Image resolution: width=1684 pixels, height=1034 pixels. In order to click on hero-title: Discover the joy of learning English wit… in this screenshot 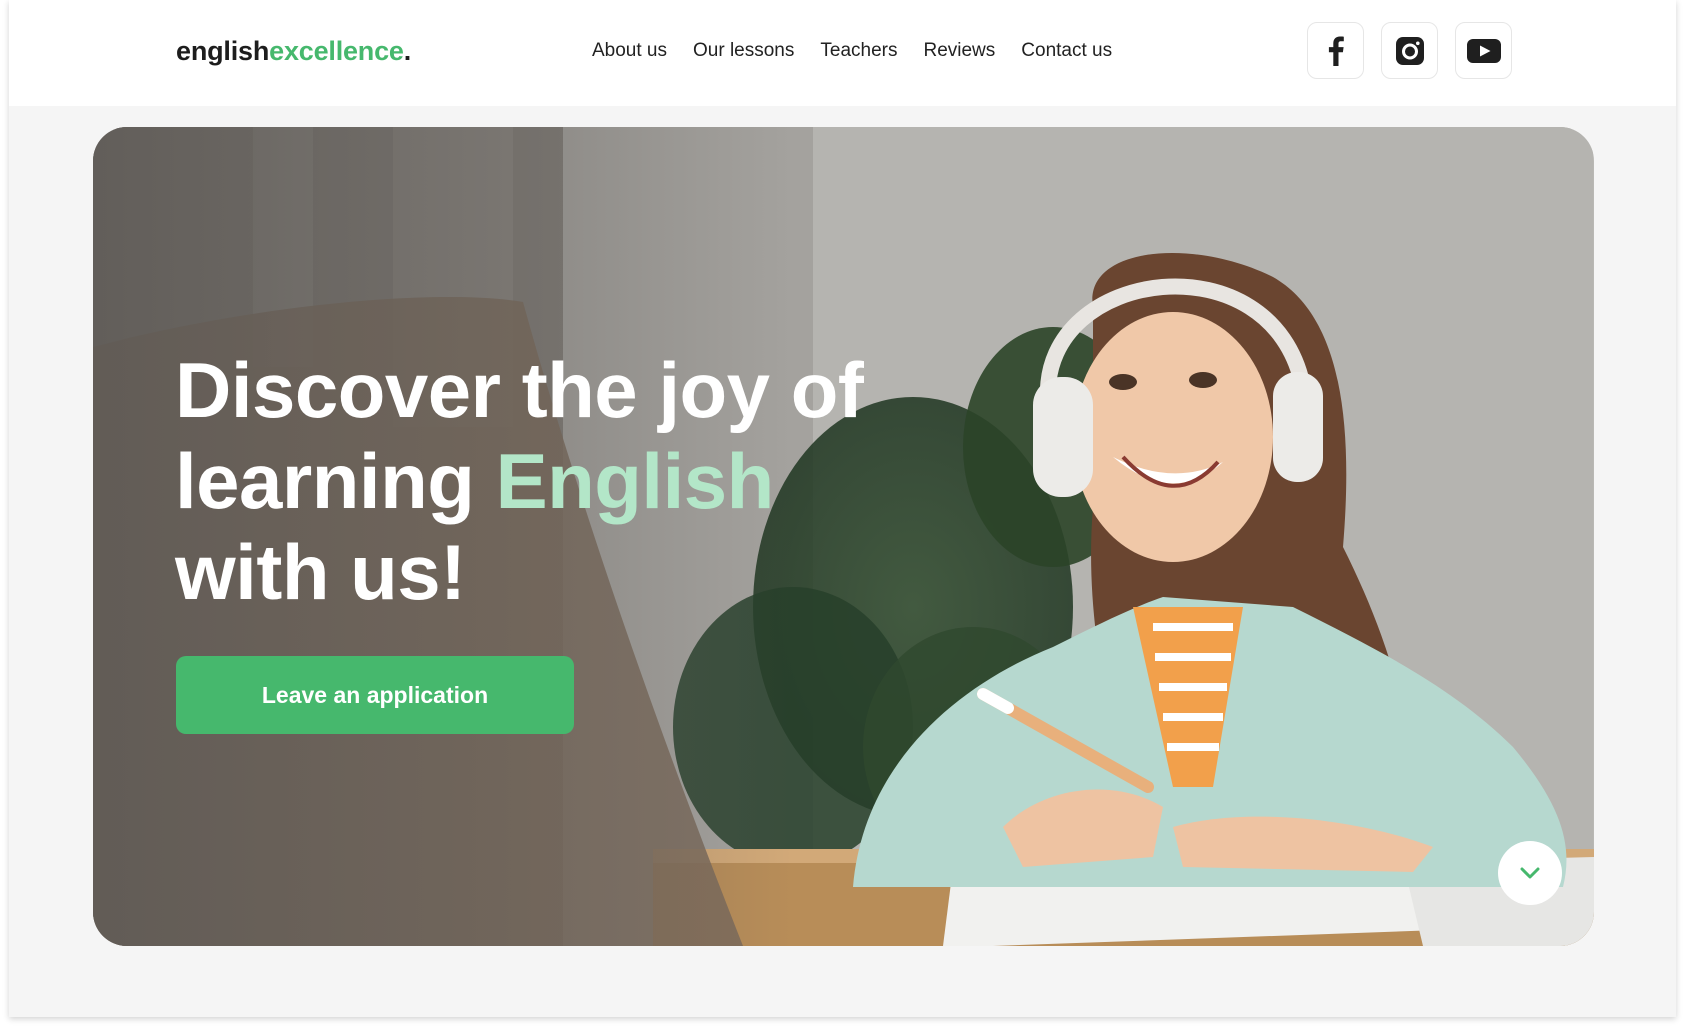, I will do `click(555, 481)`.